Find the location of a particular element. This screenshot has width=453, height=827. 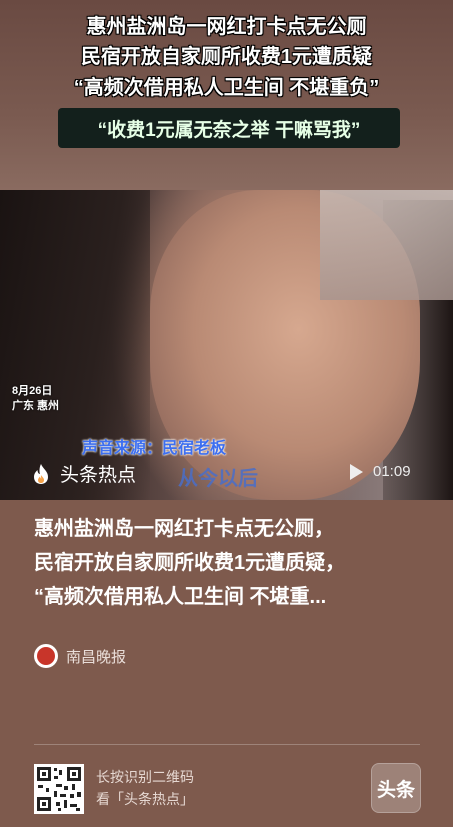

article-source: 南昌晚报 is located at coordinates (80, 656).